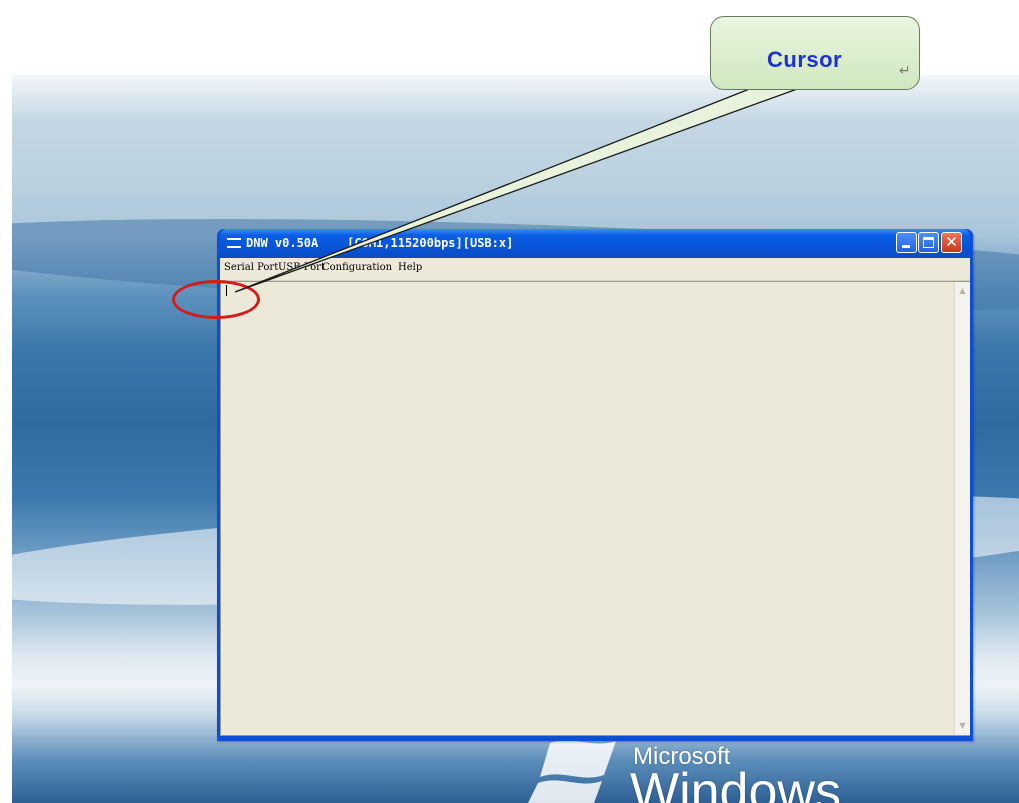 This screenshot has width=1019, height=803. Describe the element at coordinates (380, 243) in the screenshot. I see `window-title: DNW v0.50A [COM1,115200bps][USB:x]` at that location.